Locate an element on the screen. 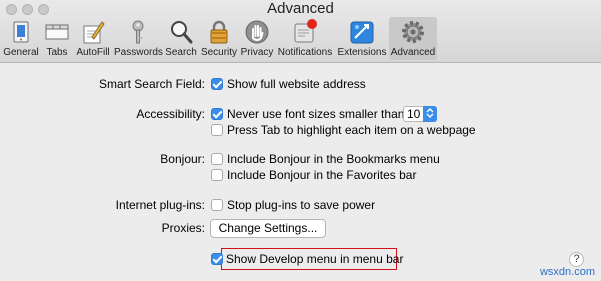 This screenshot has width=601, height=281. show-full-address-label: Show full website address is located at coordinates (296, 84).